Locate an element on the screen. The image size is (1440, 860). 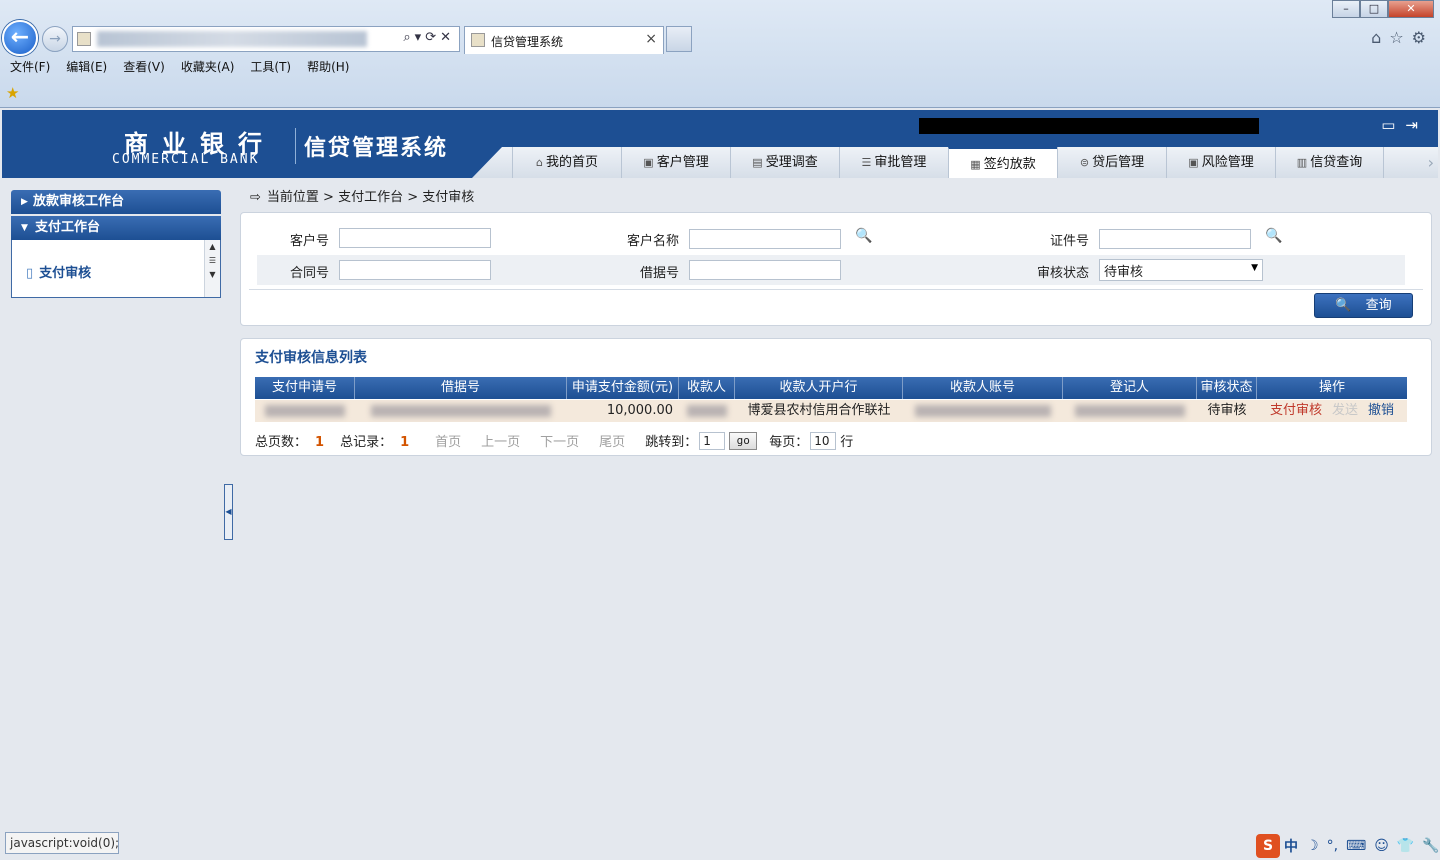
favorites-star-icon: ☆ is located at coordinates (1400, 37).